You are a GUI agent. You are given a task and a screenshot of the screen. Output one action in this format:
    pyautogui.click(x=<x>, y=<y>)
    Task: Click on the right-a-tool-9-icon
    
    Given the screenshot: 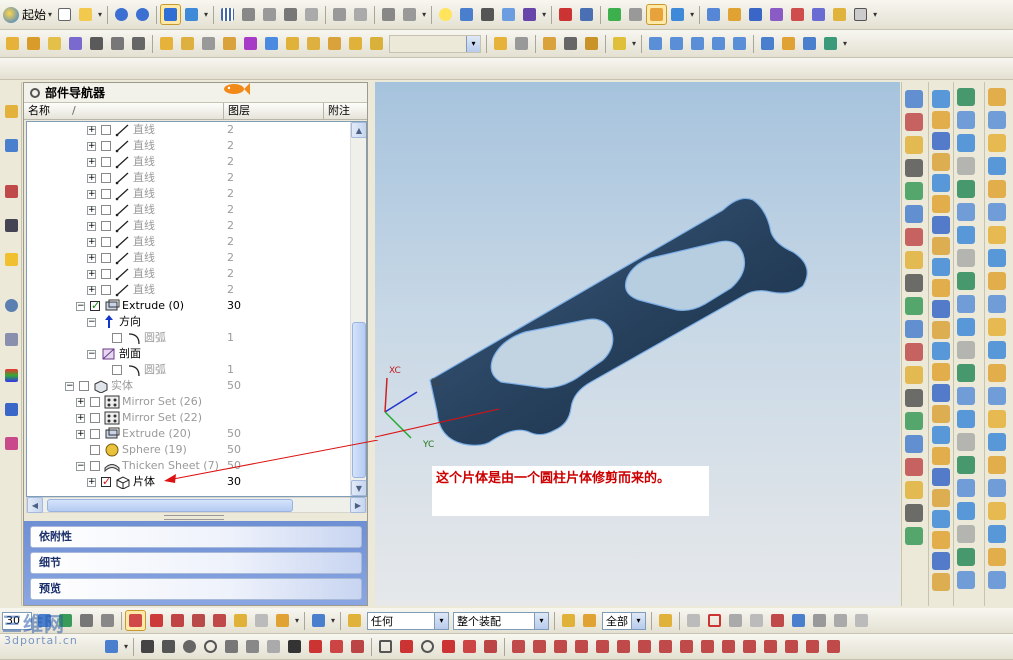 What is the action you would take?
    pyautogui.click(x=914, y=283)
    